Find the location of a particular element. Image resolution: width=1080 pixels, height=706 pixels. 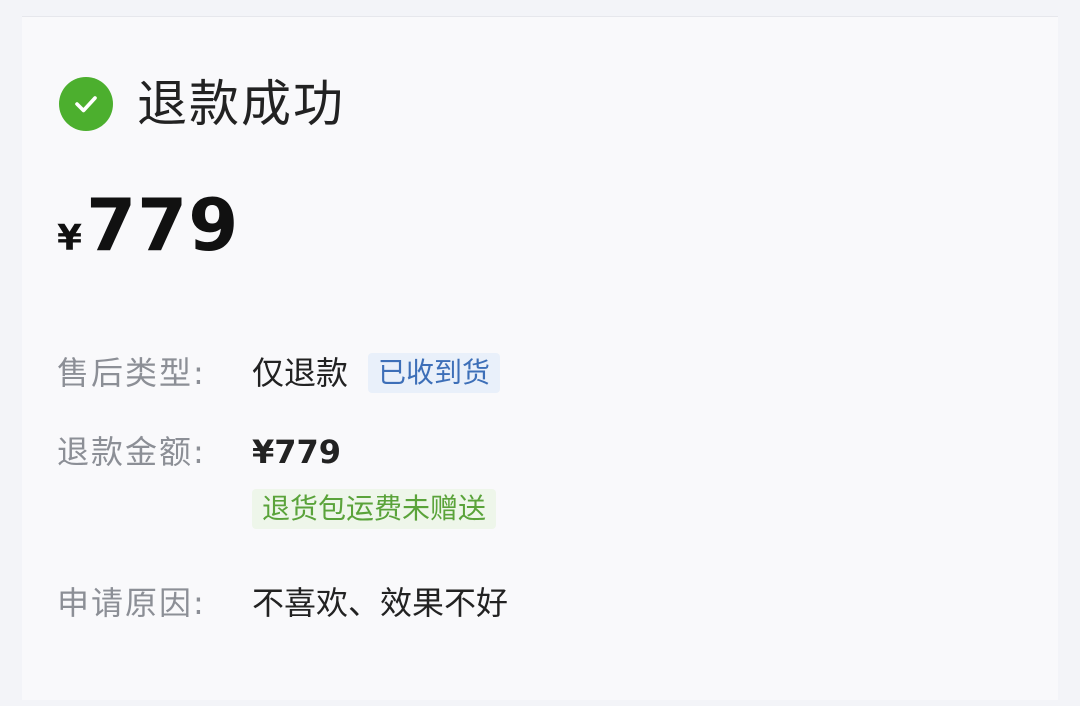

goods-received-tag: 已收到货 is located at coordinates (434, 373).